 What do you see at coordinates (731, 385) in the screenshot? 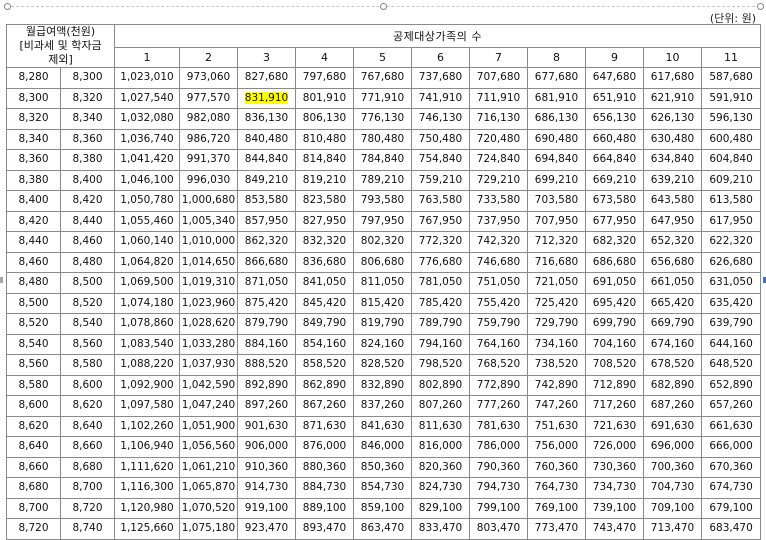
I see `tax-cell: 652,890` at bounding box center [731, 385].